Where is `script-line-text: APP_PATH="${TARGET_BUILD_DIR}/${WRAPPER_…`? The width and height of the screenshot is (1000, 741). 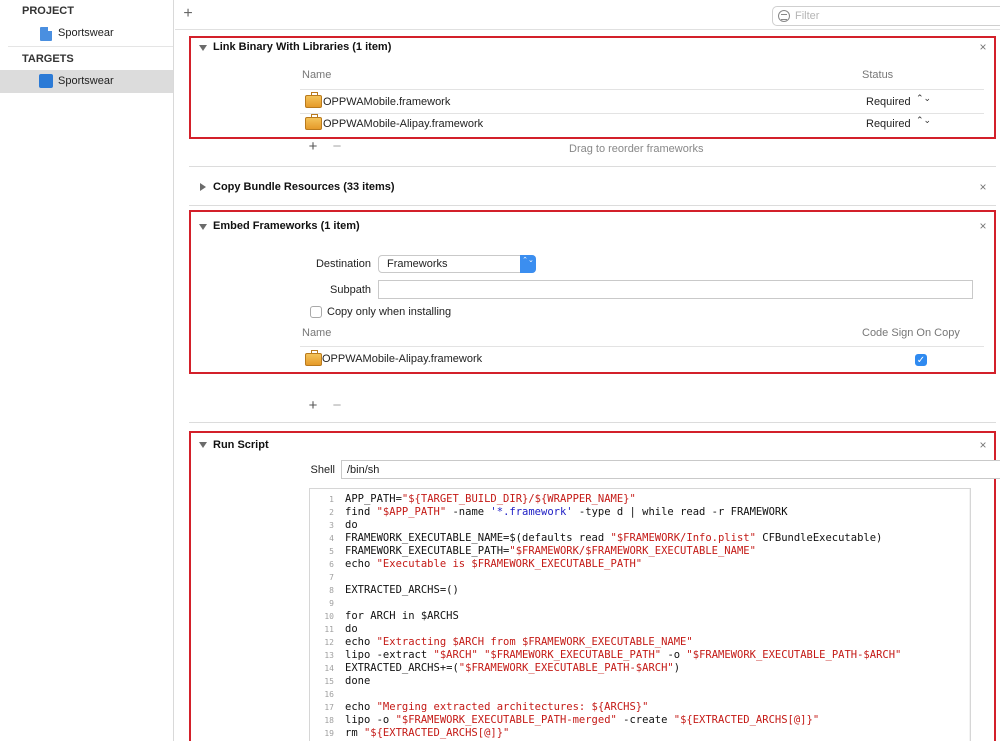
script-line-text: APP_PATH="${TARGET_BUILD_DIR}/${WRAPPER_… is located at coordinates (490, 499).